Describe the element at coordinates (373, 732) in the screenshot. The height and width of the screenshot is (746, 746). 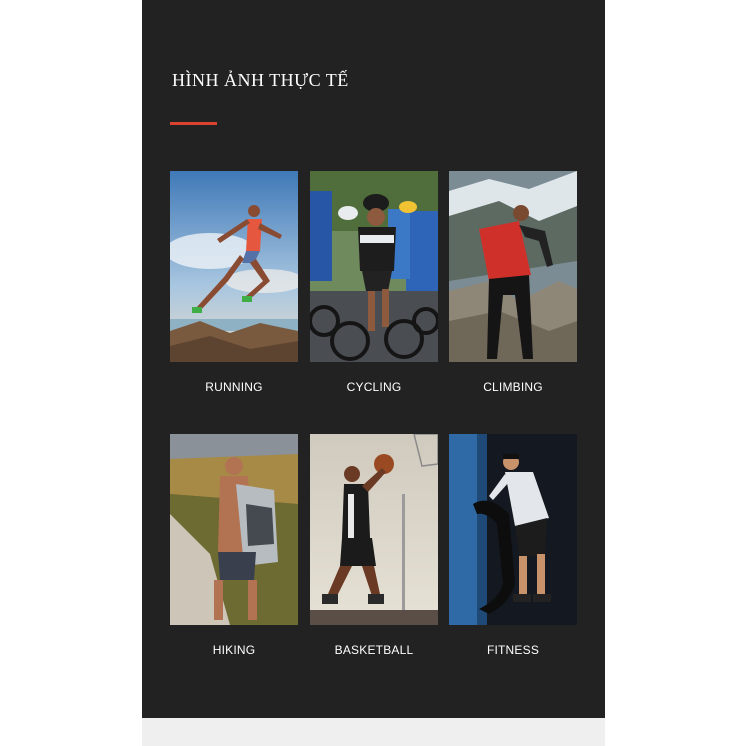
I see `bottom-strip` at that location.